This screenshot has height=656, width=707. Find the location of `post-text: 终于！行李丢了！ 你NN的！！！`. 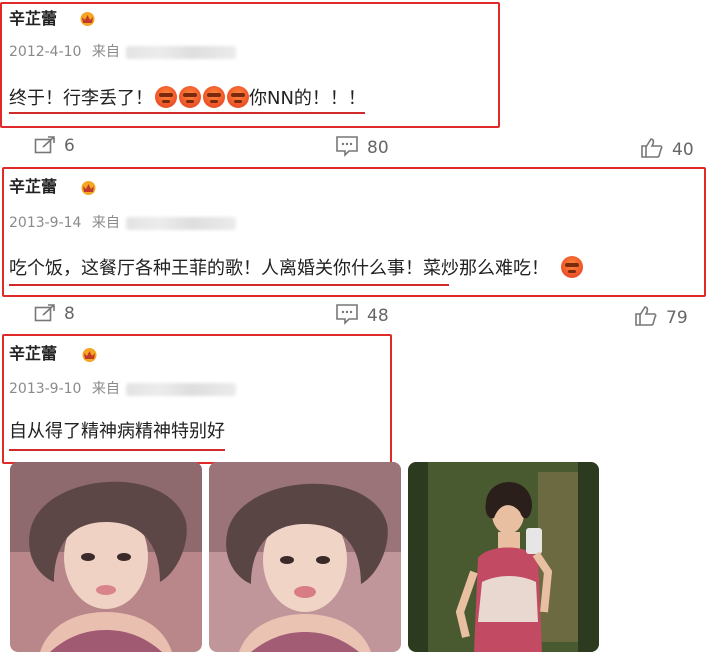

post-text: 终于！行李丢了！ 你NN的！！！ is located at coordinates (187, 98).